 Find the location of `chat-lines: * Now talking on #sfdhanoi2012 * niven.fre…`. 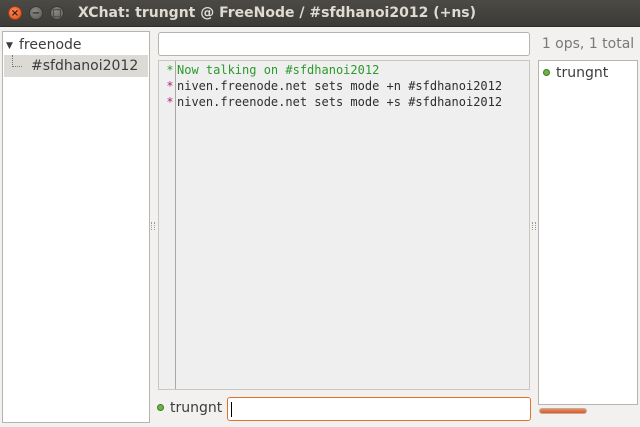

chat-lines: * Now talking on #sfdhanoi2012 * niven.fre… is located at coordinates (332, 86).